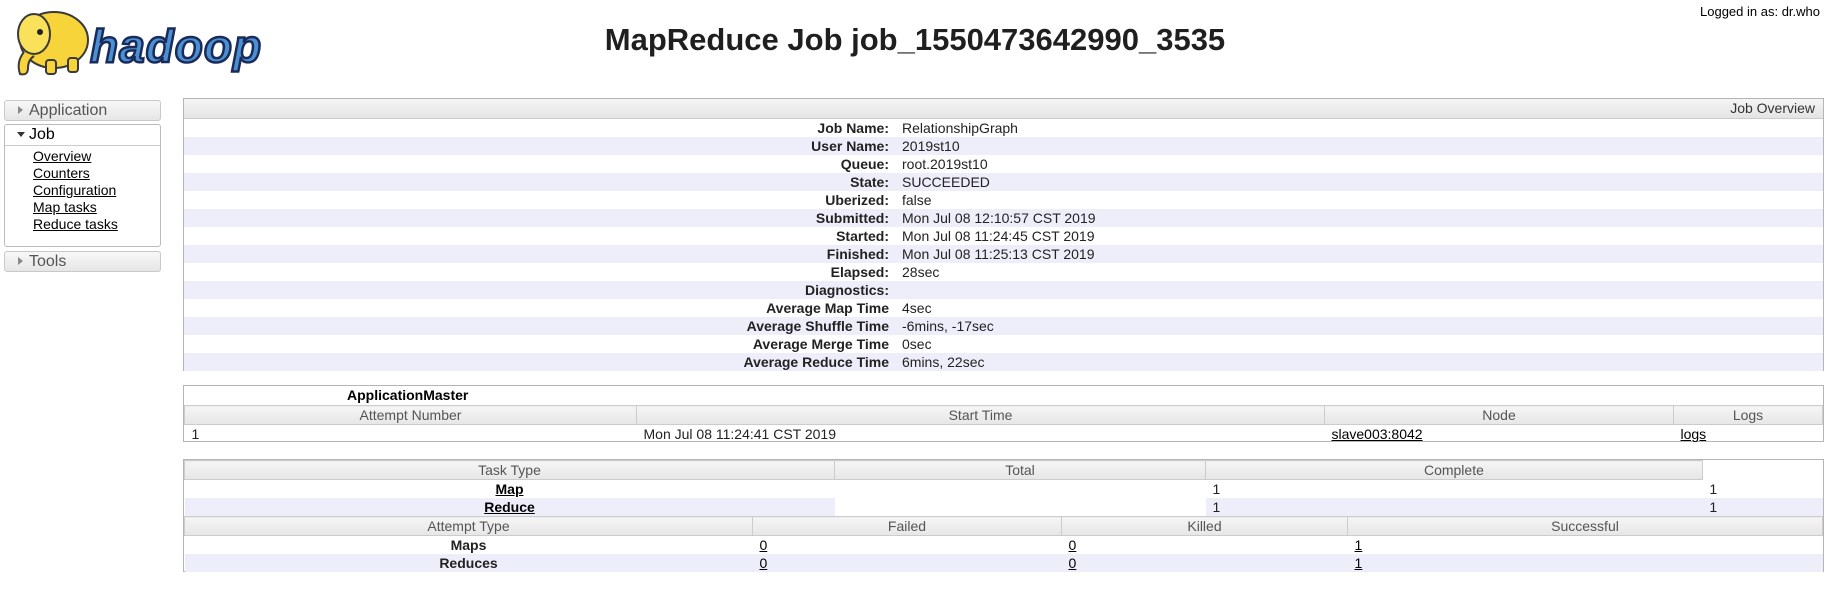  What do you see at coordinates (817, 326) in the screenshot?
I see `overview-label: Average Shuffle Time` at bounding box center [817, 326].